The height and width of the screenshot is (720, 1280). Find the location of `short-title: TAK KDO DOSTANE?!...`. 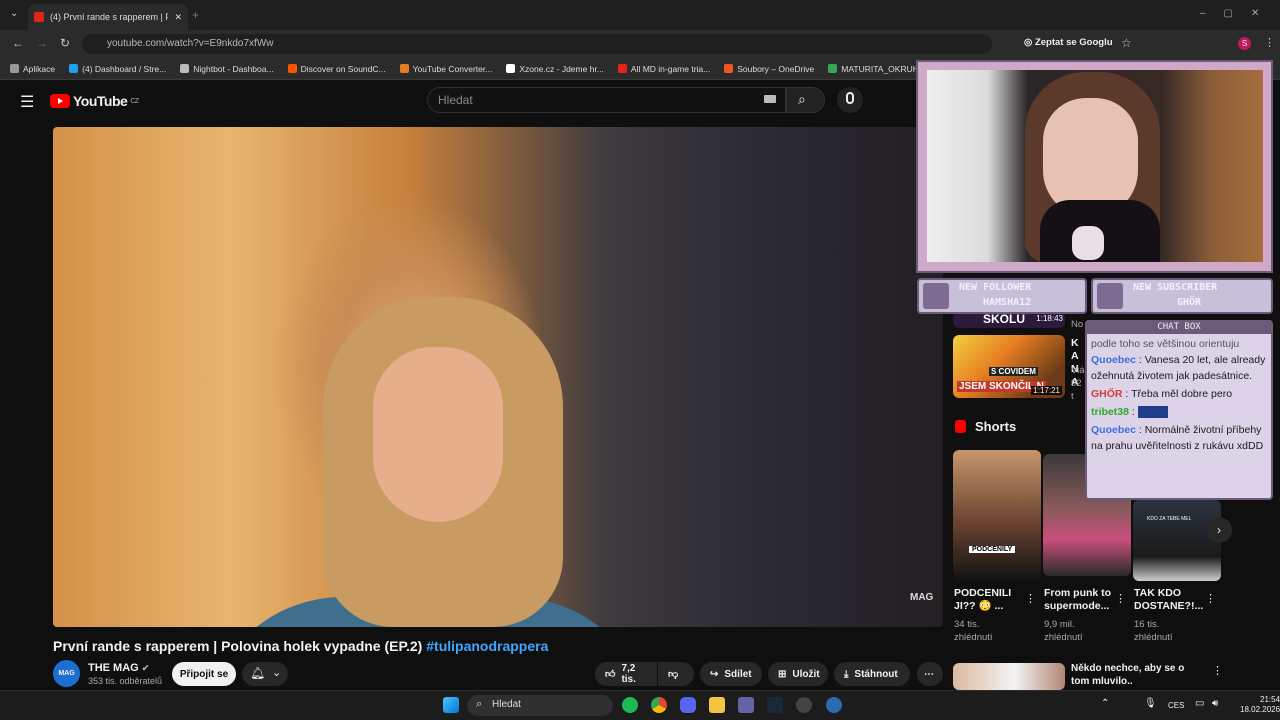

short-title: TAK KDO DOSTANE?!... is located at coordinates (1168, 600).